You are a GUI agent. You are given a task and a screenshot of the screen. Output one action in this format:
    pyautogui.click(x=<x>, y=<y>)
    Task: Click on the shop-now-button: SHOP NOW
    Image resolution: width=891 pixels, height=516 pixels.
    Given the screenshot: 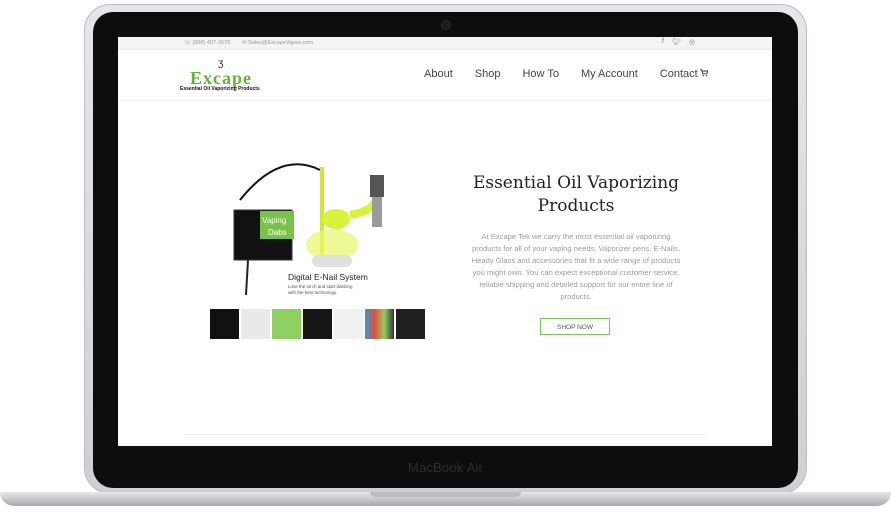 What is the action you would take?
    pyautogui.click(x=575, y=326)
    